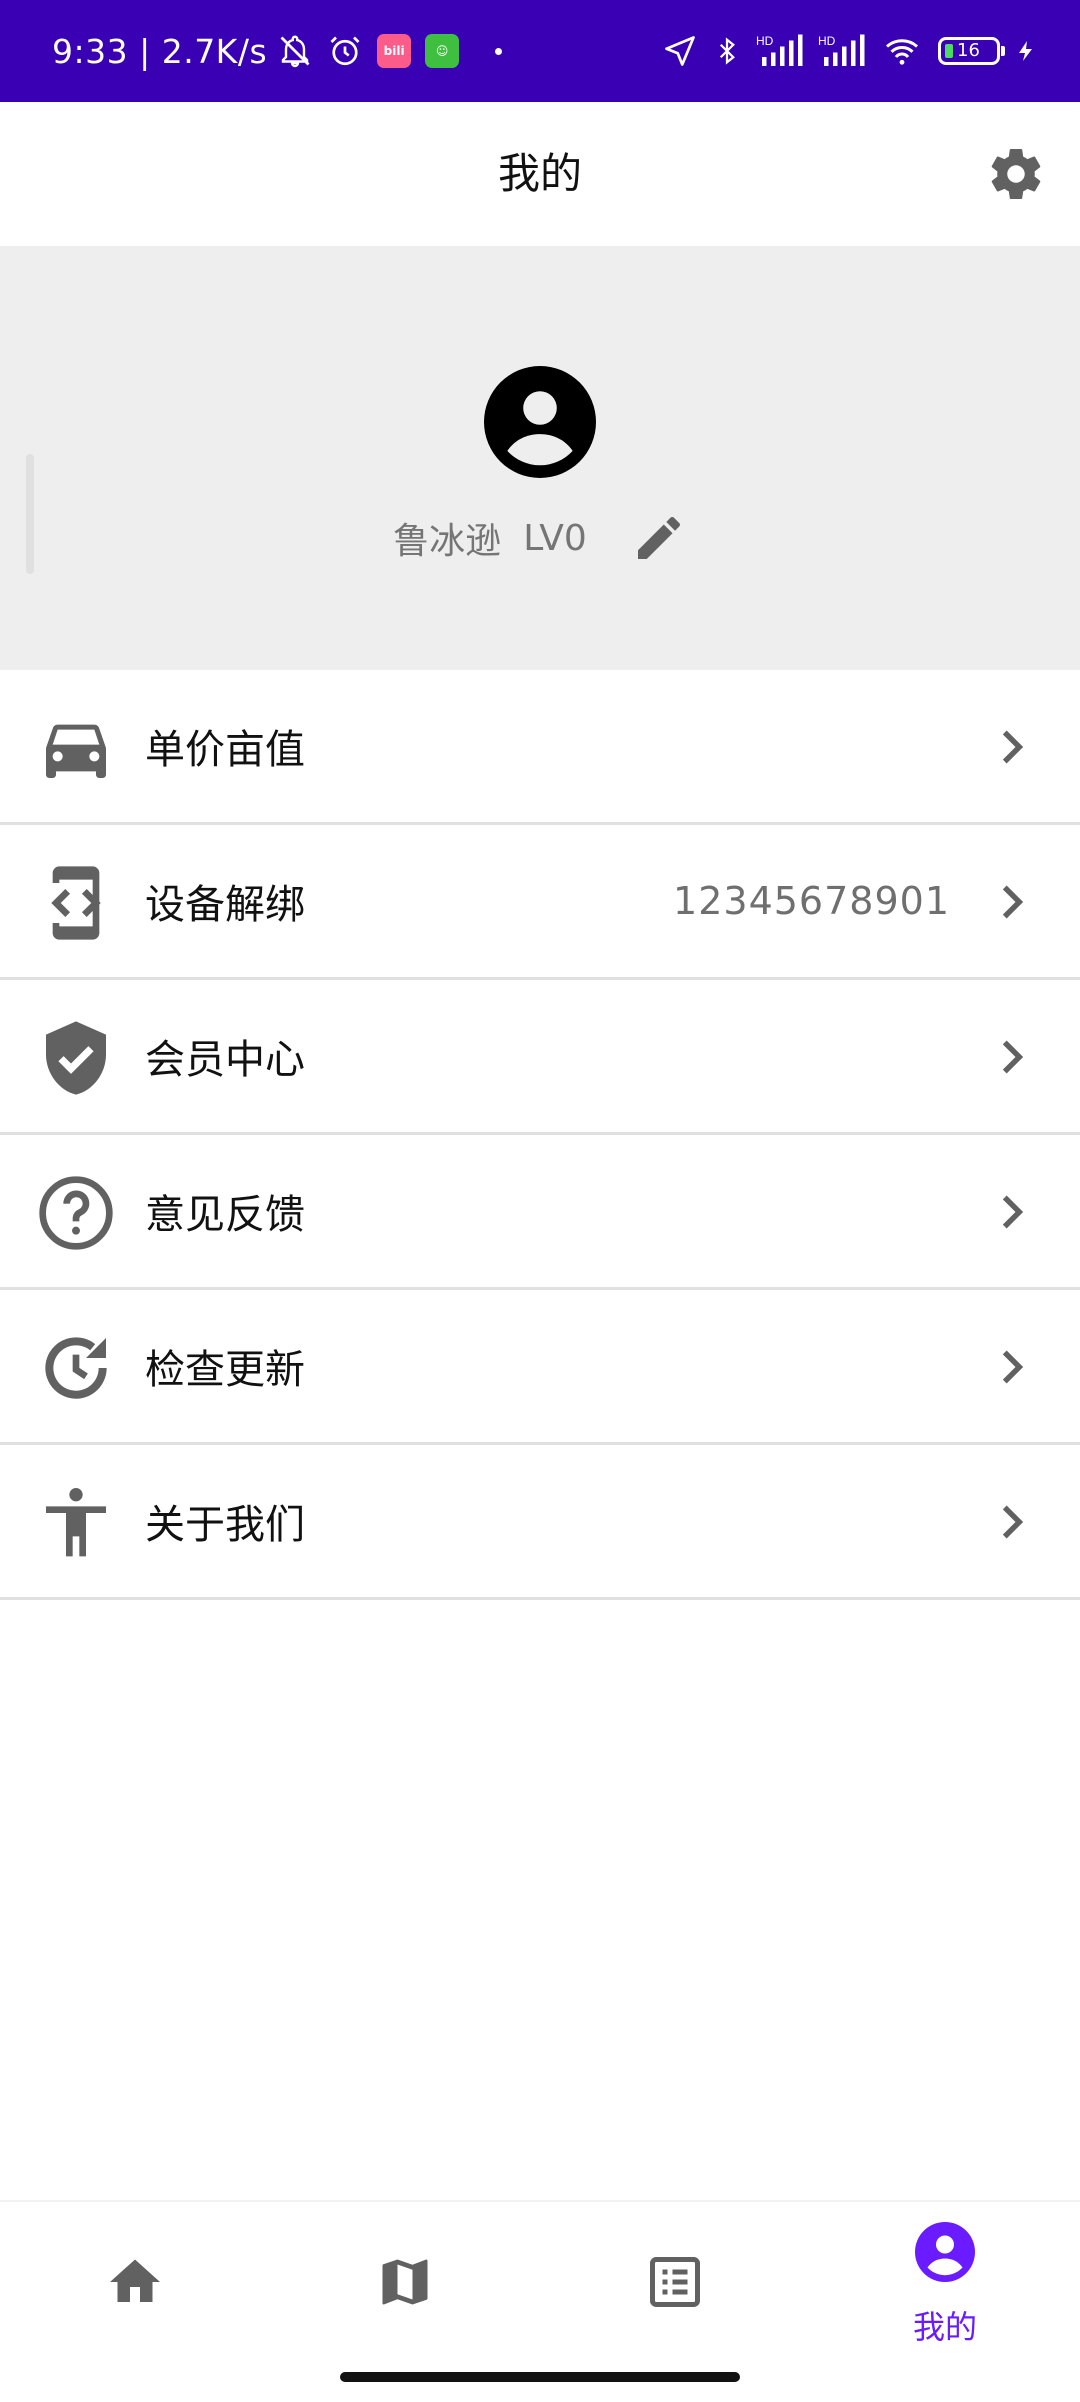 Image resolution: width=1080 pixels, height=2402 pixels. What do you see at coordinates (680, 51) in the screenshot?
I see `location-arrow-icon` at bounding box center [680, 51].